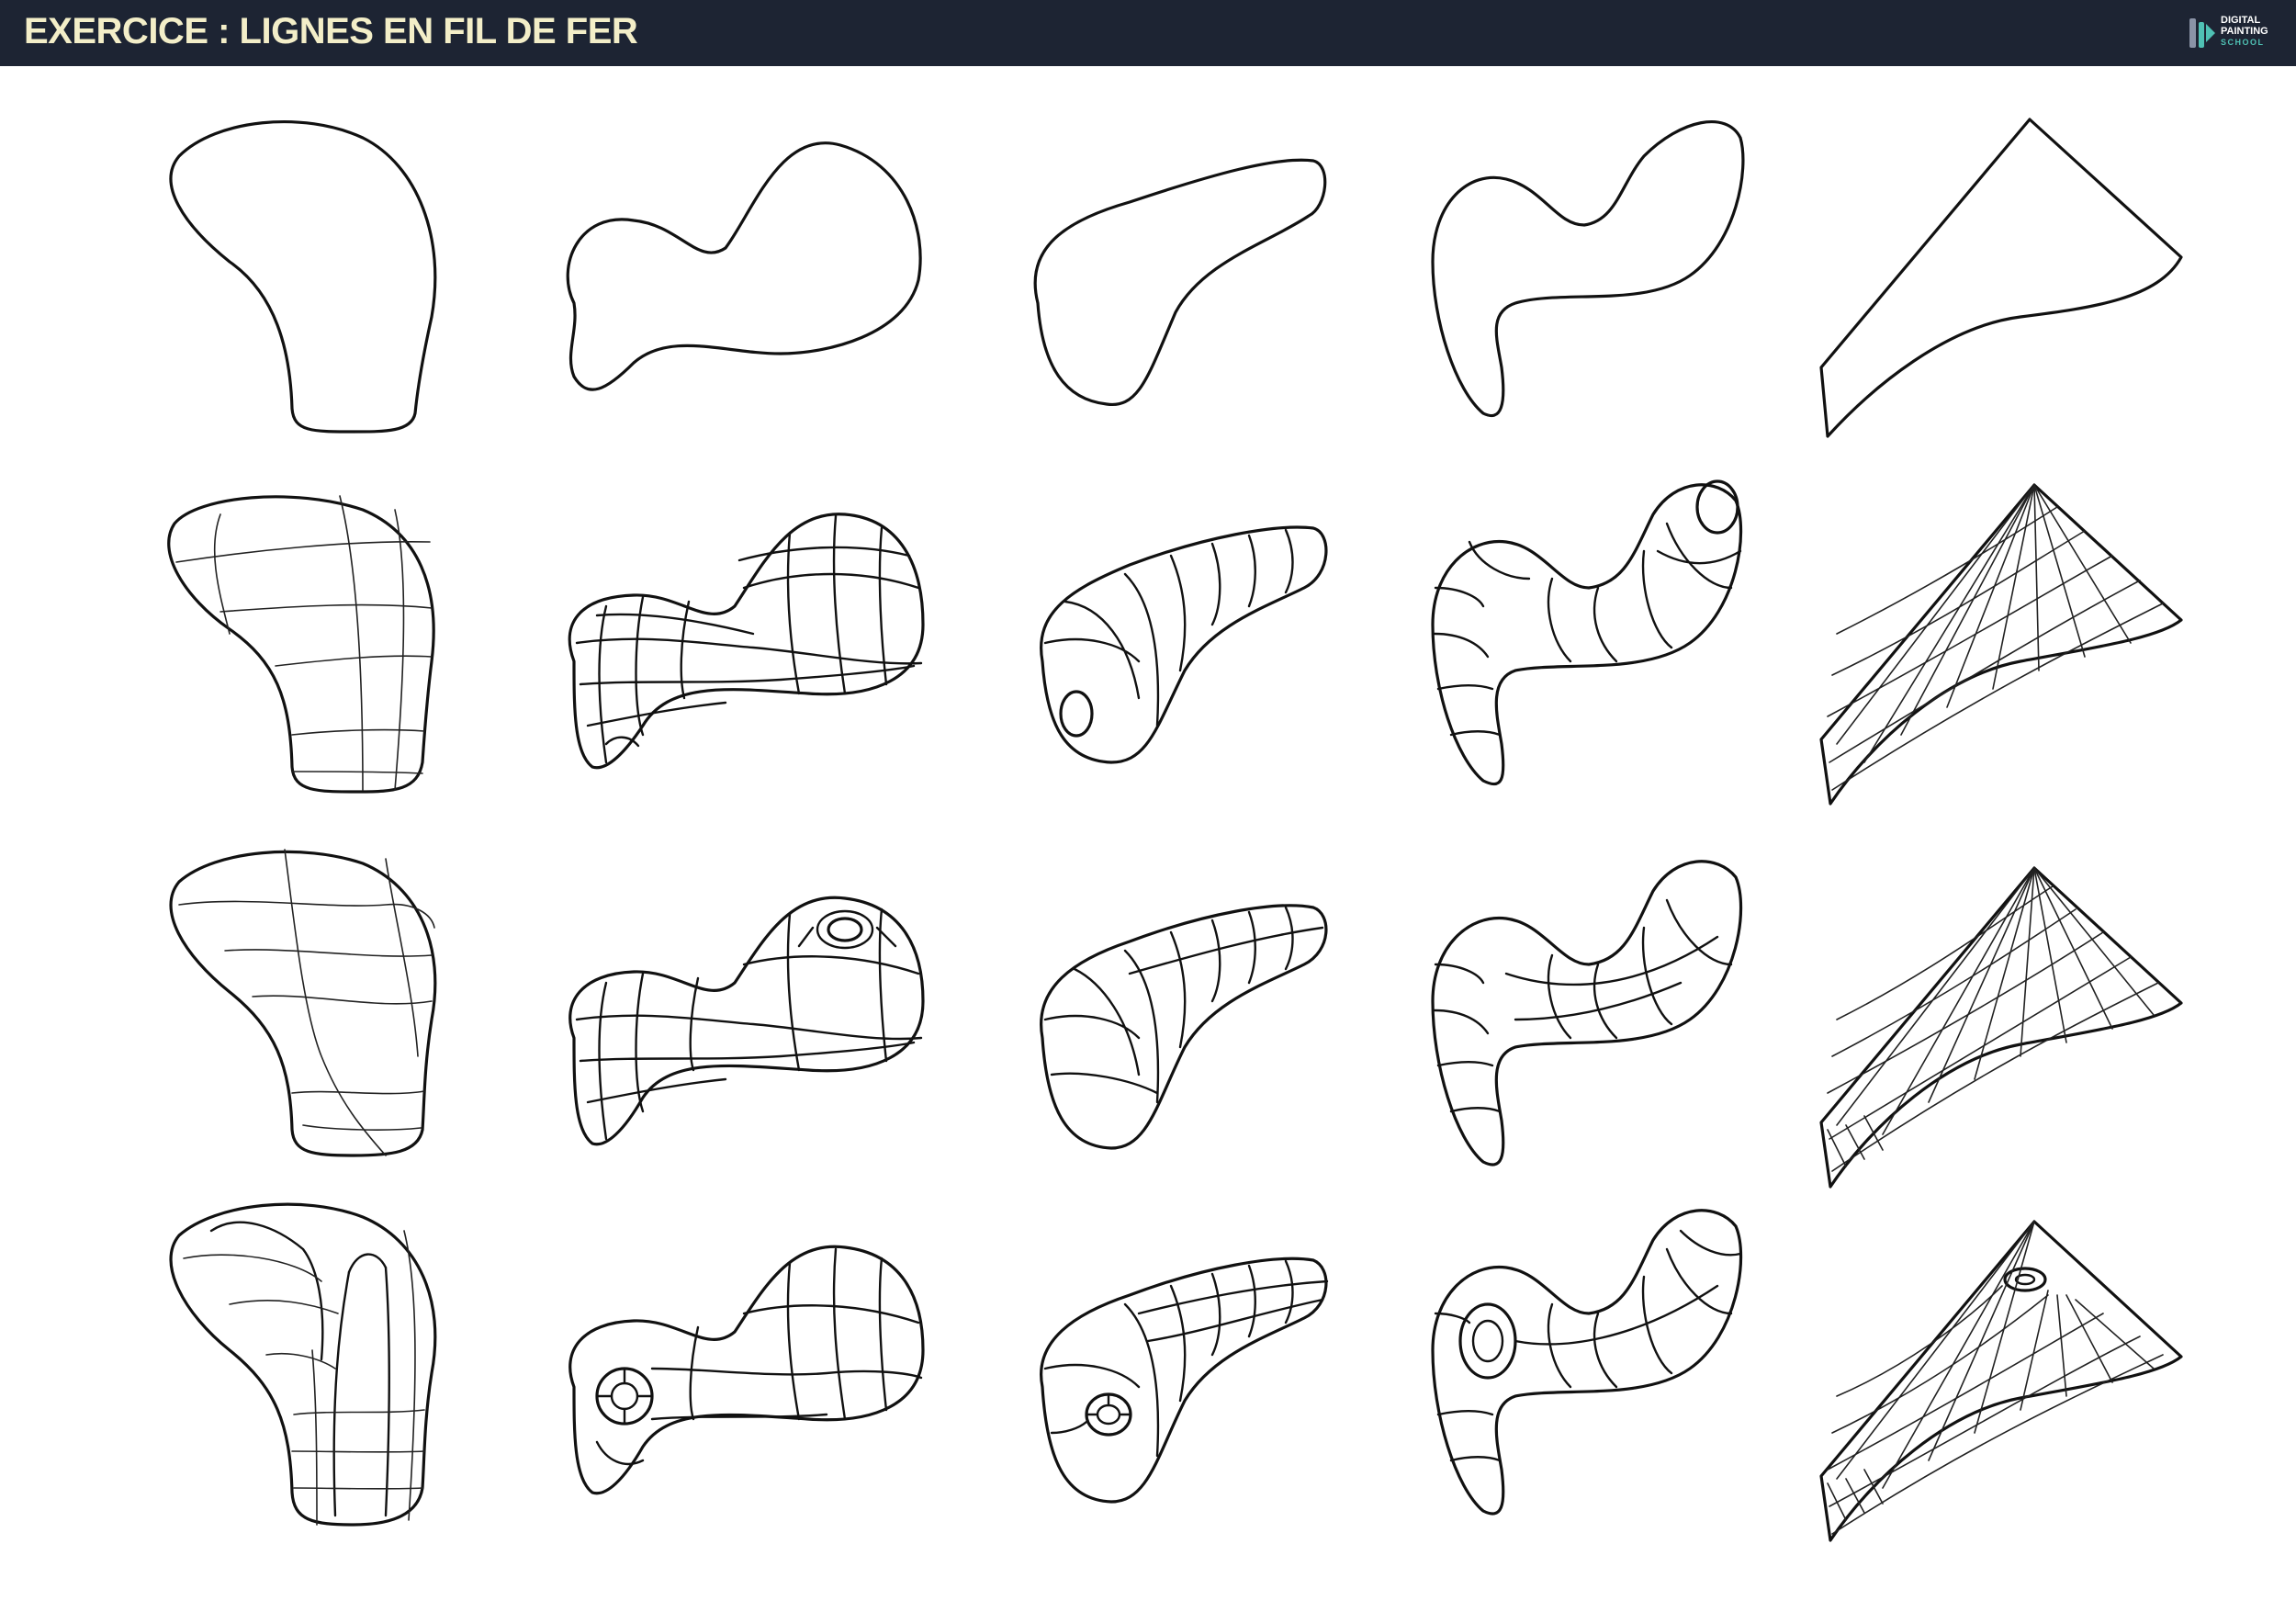 This screenshot has height=1623, width=2296. Describe the element at coordinates (303, 276) in the screenshot. I see `shape-r1-c1-outline` at that location.